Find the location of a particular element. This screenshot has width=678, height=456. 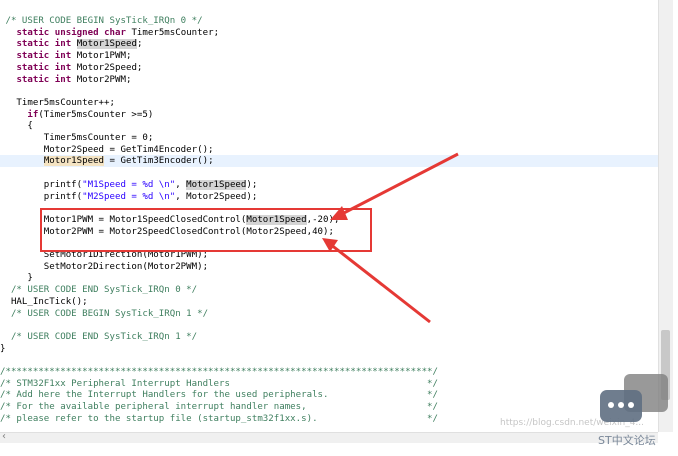

code-line: static int Motor1Speed; is located at coordinates (71, 44).